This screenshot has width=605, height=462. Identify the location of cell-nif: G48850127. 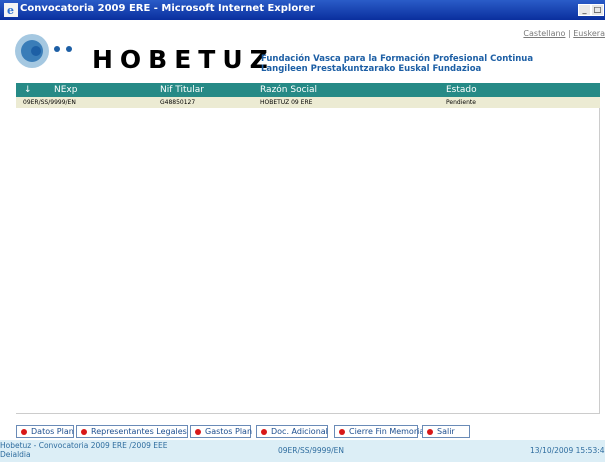
(178, 102).